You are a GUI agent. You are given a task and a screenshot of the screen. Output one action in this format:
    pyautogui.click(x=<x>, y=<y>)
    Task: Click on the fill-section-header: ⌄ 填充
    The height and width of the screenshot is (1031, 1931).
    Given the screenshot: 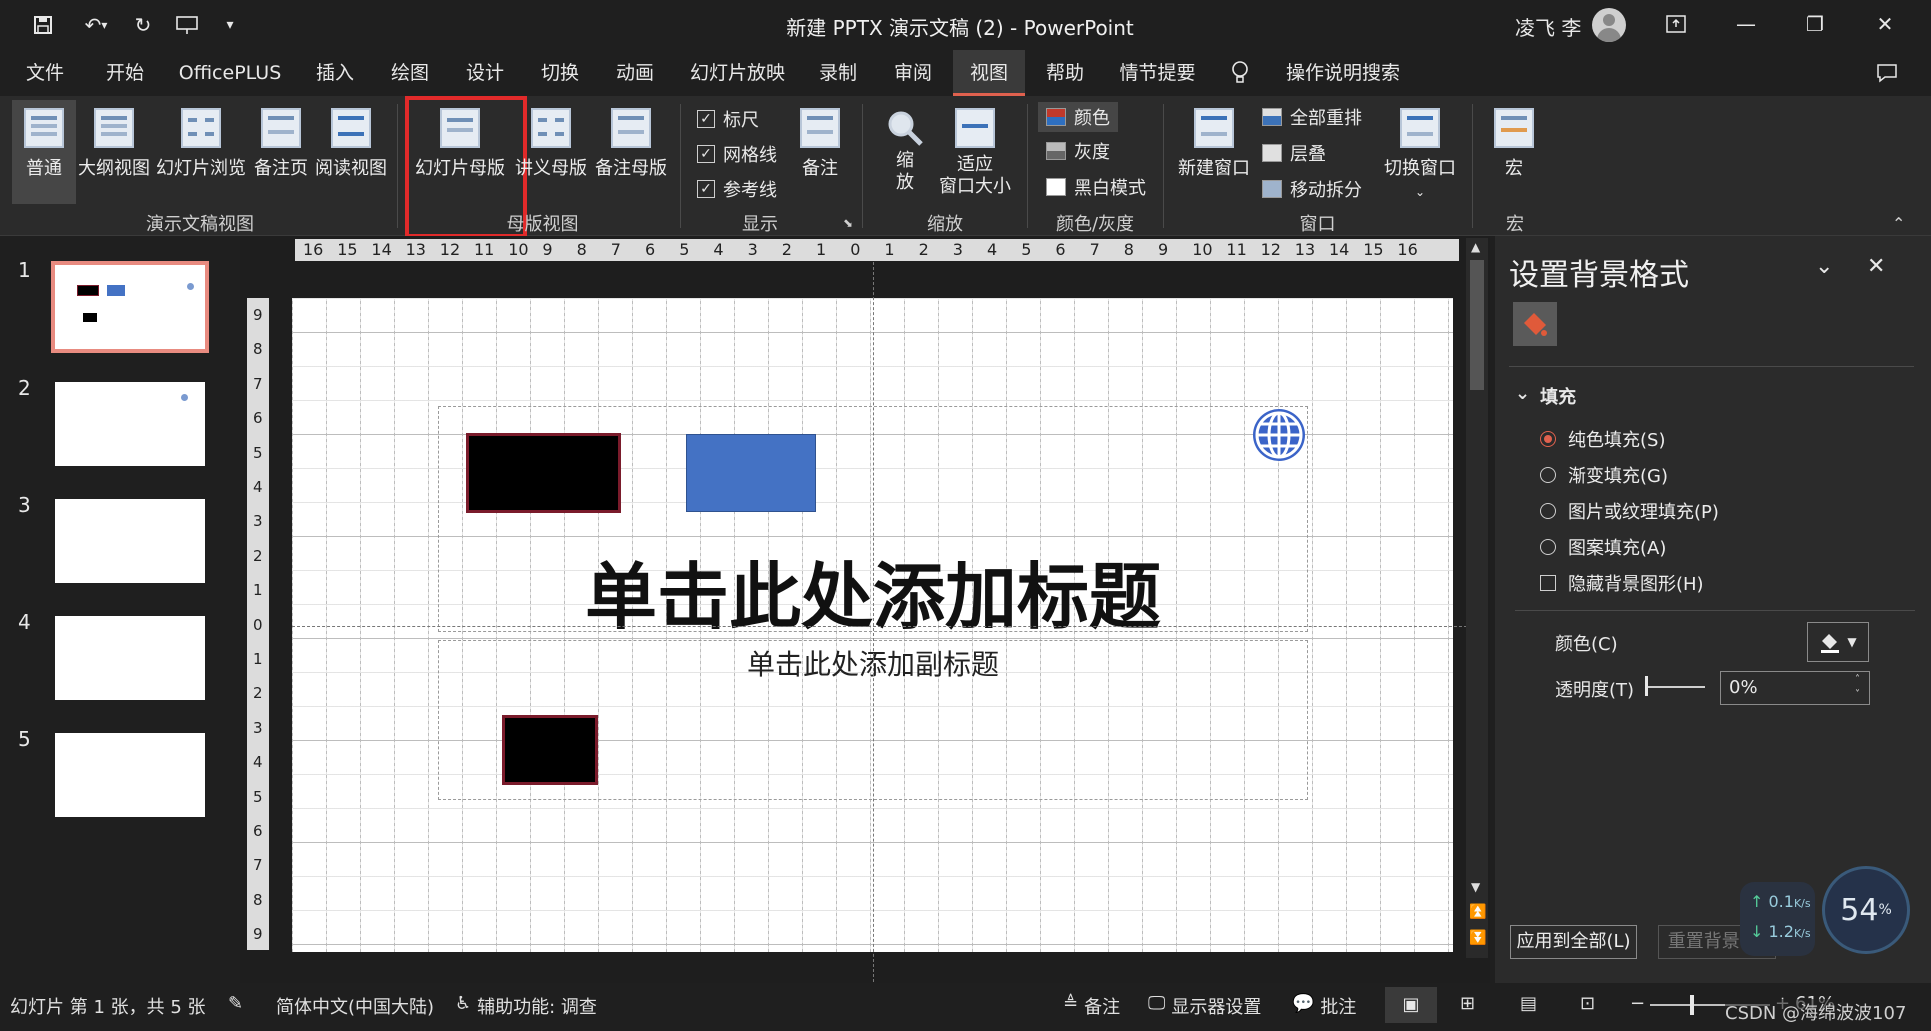 What is the action you would take?
    pyautogui.click(x=1545, y=396)
    